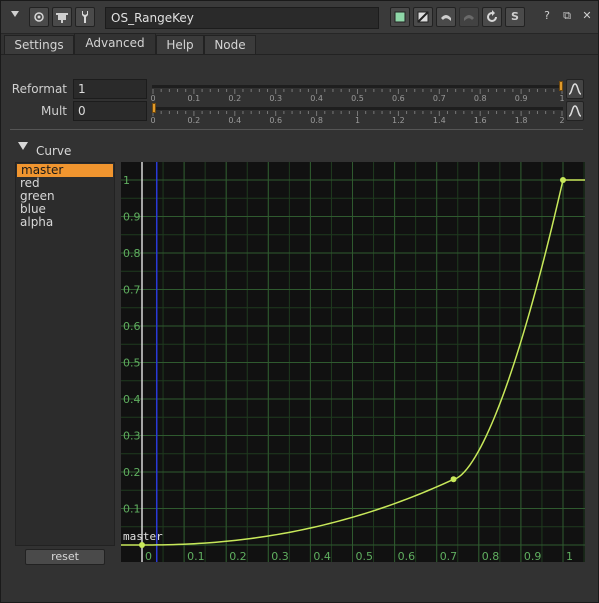 This screenshot has height=603, width=599. Describe the element at coordinates (423, 17) in the screenshot. I see `clear-icon` at that location.